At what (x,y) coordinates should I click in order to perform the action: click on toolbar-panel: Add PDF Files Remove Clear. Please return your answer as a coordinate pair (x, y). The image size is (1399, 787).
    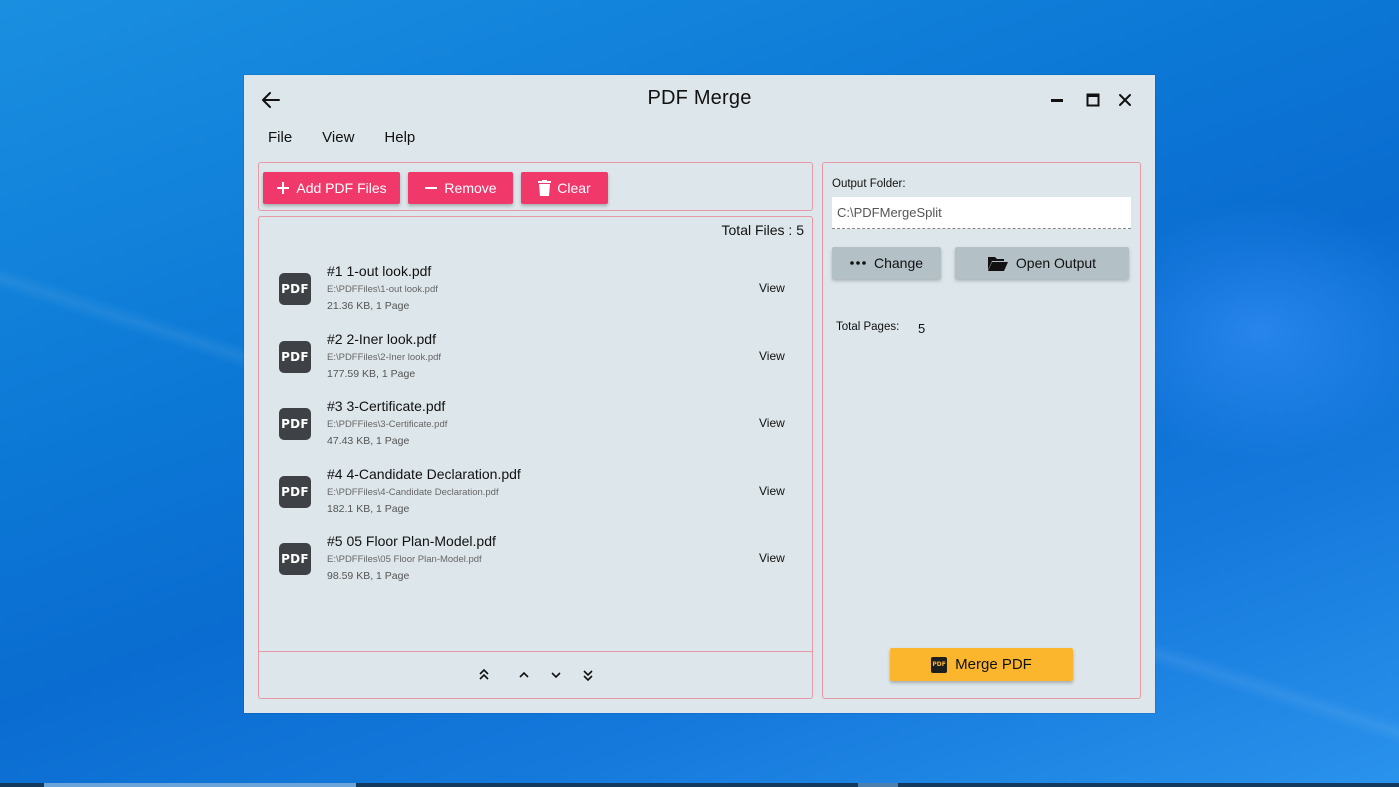
    Looking at the image, I should click on (535, 186).